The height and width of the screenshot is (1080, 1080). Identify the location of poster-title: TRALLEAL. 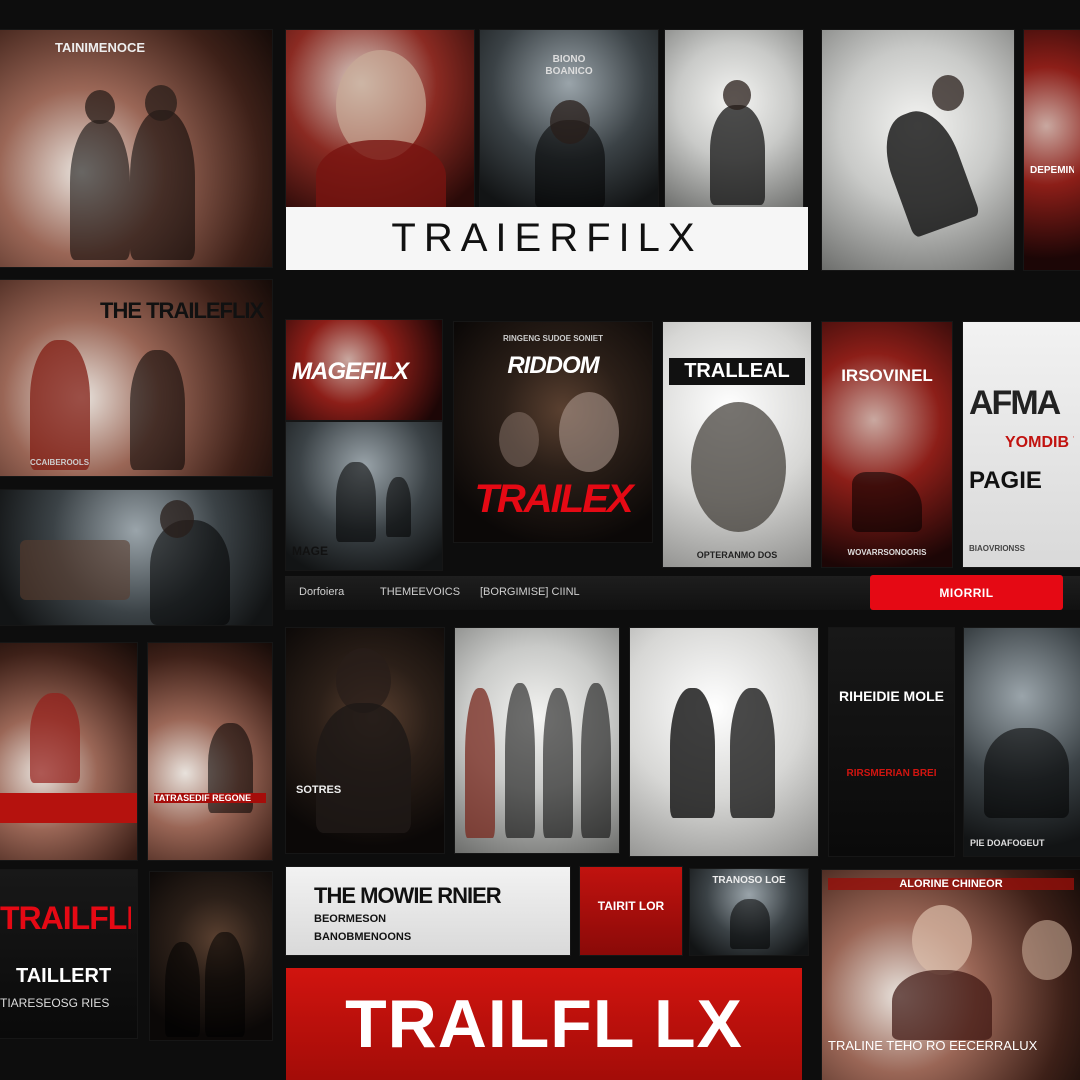
(737, 371).